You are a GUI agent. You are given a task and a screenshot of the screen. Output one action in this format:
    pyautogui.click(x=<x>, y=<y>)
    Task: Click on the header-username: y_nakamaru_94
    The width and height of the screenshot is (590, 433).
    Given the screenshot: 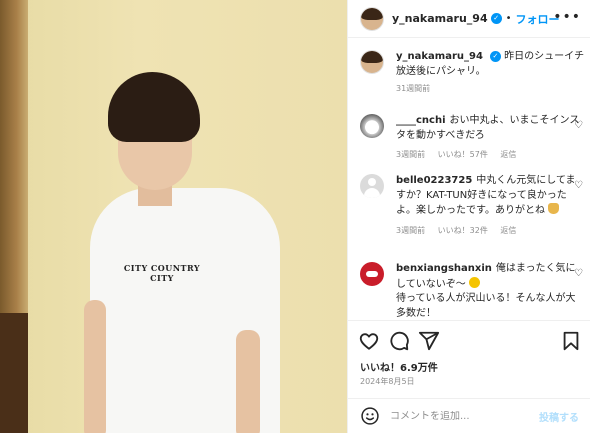 What is the action you would take?
    pyautogui.click(x=440, y=18)
    